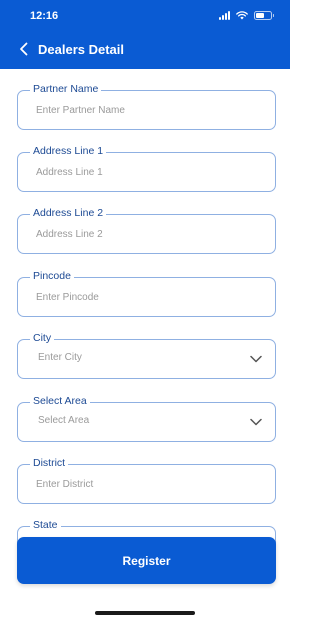 The width and height of the screenshot is (320, 621). What do you see at coordinates (148, 110) in the screenshot?
I see `partner-name-input` at bounding box center [148, 110].